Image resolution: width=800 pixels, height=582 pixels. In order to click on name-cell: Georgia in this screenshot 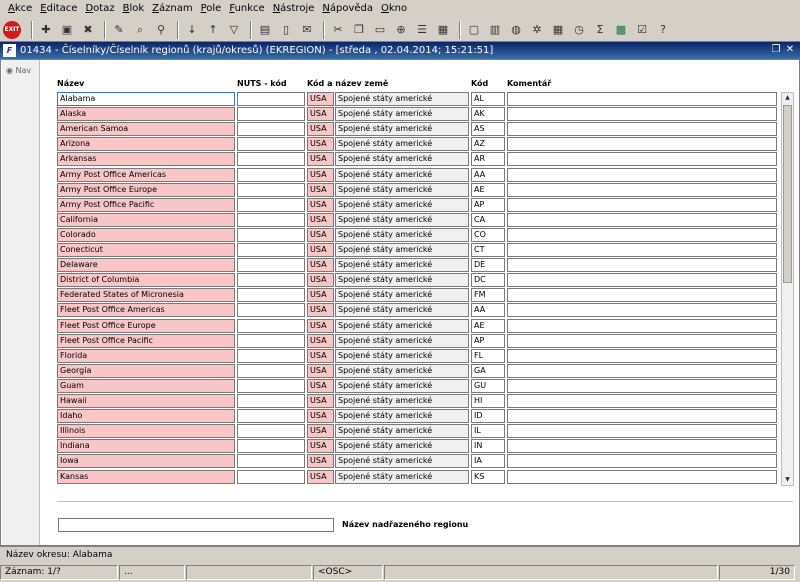, I will do `click(146, 370)`.